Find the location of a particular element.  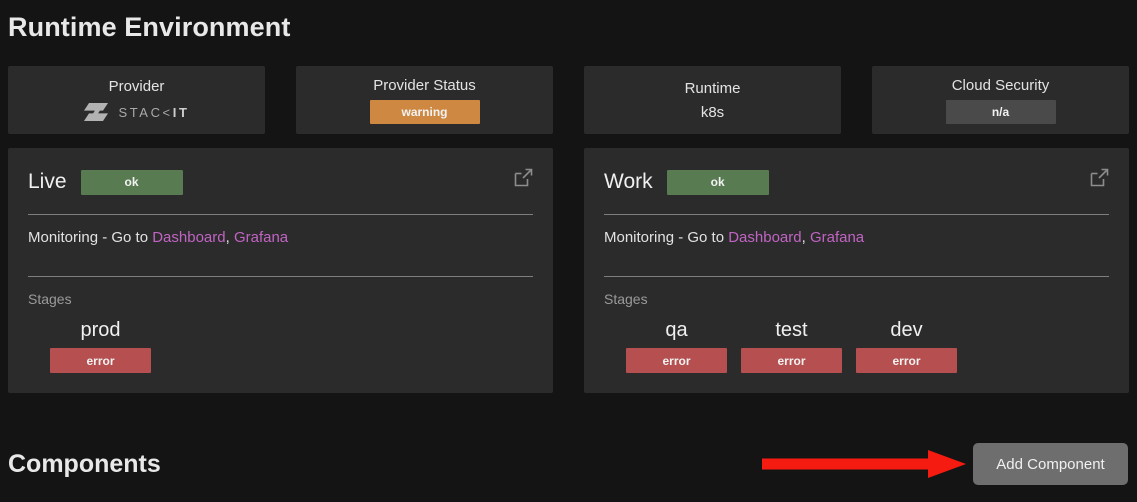

status-badge-work: ok is located at coordinates (717, 182).